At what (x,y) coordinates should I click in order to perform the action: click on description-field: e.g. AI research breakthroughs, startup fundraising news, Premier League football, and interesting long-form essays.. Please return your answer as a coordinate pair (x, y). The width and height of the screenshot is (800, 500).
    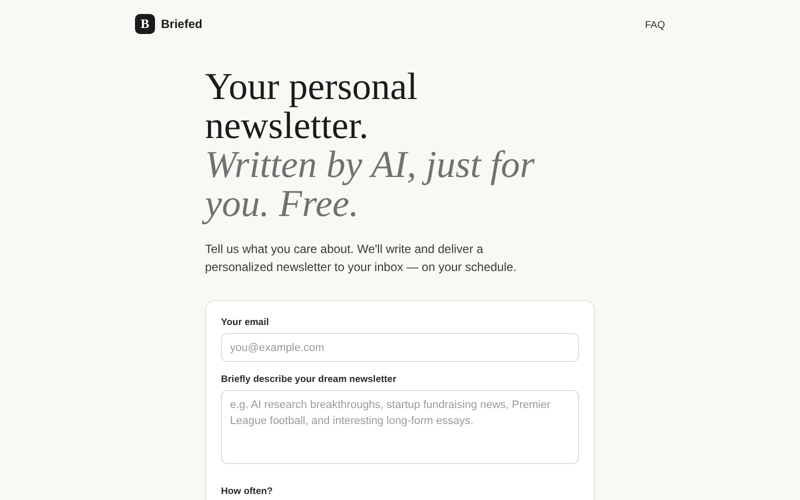
    Looking at the image, I should click on (400, 427).